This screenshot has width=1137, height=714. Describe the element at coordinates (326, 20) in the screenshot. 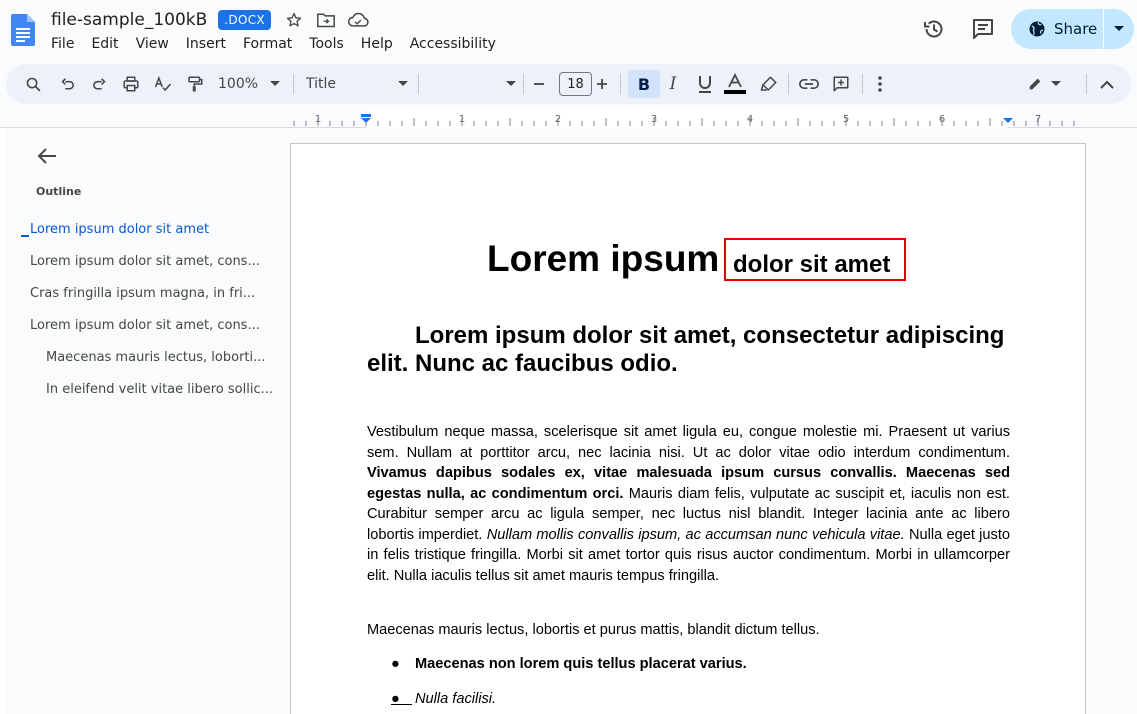

I see `move-folder-icon` at that location.